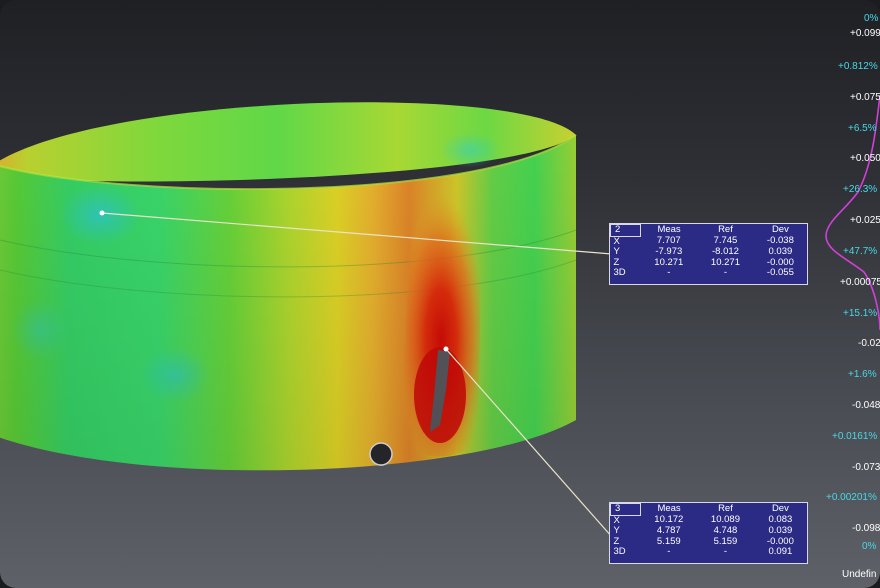 This screenshot has height=588, width=880. Describe the element at coordinates (625, 230) in the screenshot. I see `callout-id: 2` at that location.